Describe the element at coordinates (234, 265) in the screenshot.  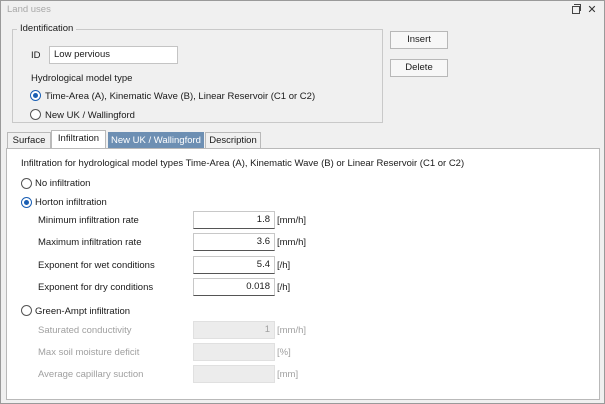
I see `exponent-wet-input: 5.4` at that location.